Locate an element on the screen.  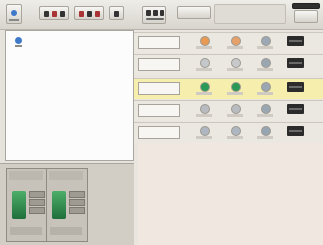
toolbar-spacer is located at coordinates (250, 14).